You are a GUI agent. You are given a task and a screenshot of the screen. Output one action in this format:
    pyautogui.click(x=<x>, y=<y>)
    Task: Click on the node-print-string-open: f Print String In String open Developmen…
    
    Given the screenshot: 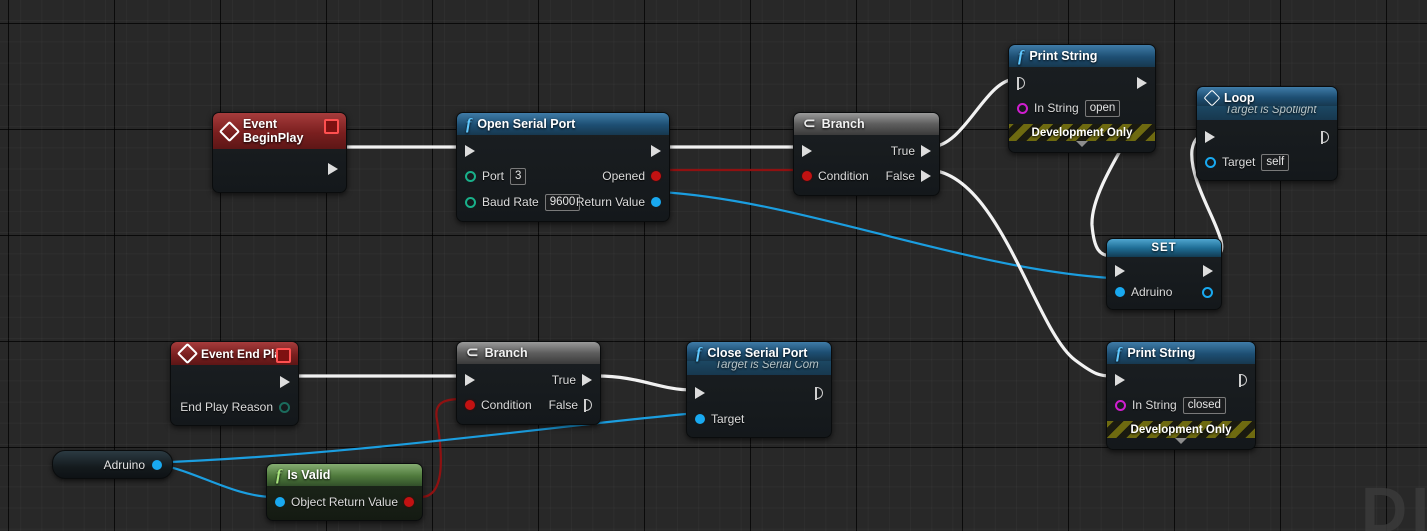 What is the action you would take?
    pyautogui.click(x=1082, y=98)
    